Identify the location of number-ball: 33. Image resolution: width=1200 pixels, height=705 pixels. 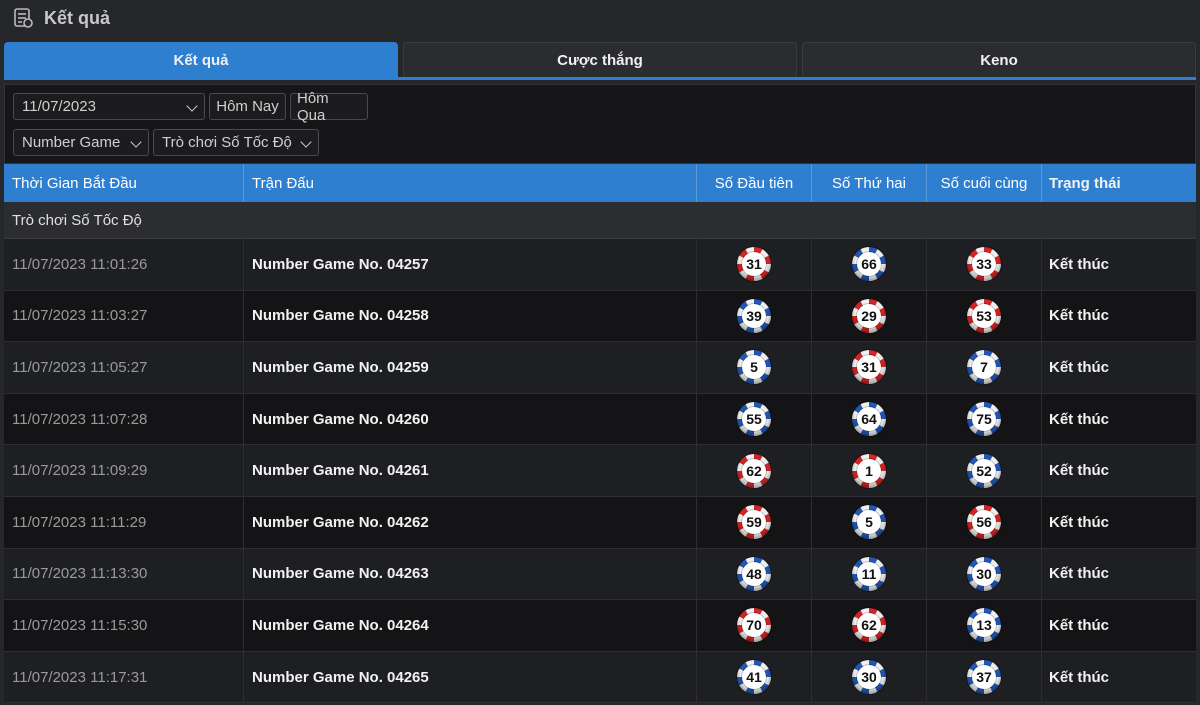
(984, 264).